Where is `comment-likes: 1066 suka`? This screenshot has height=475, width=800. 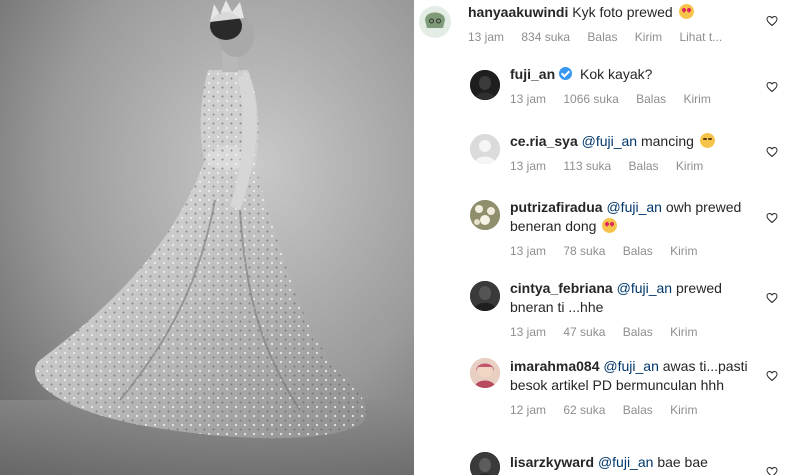 comment-likes: 1066 suka is located at coordinates (590, 99).